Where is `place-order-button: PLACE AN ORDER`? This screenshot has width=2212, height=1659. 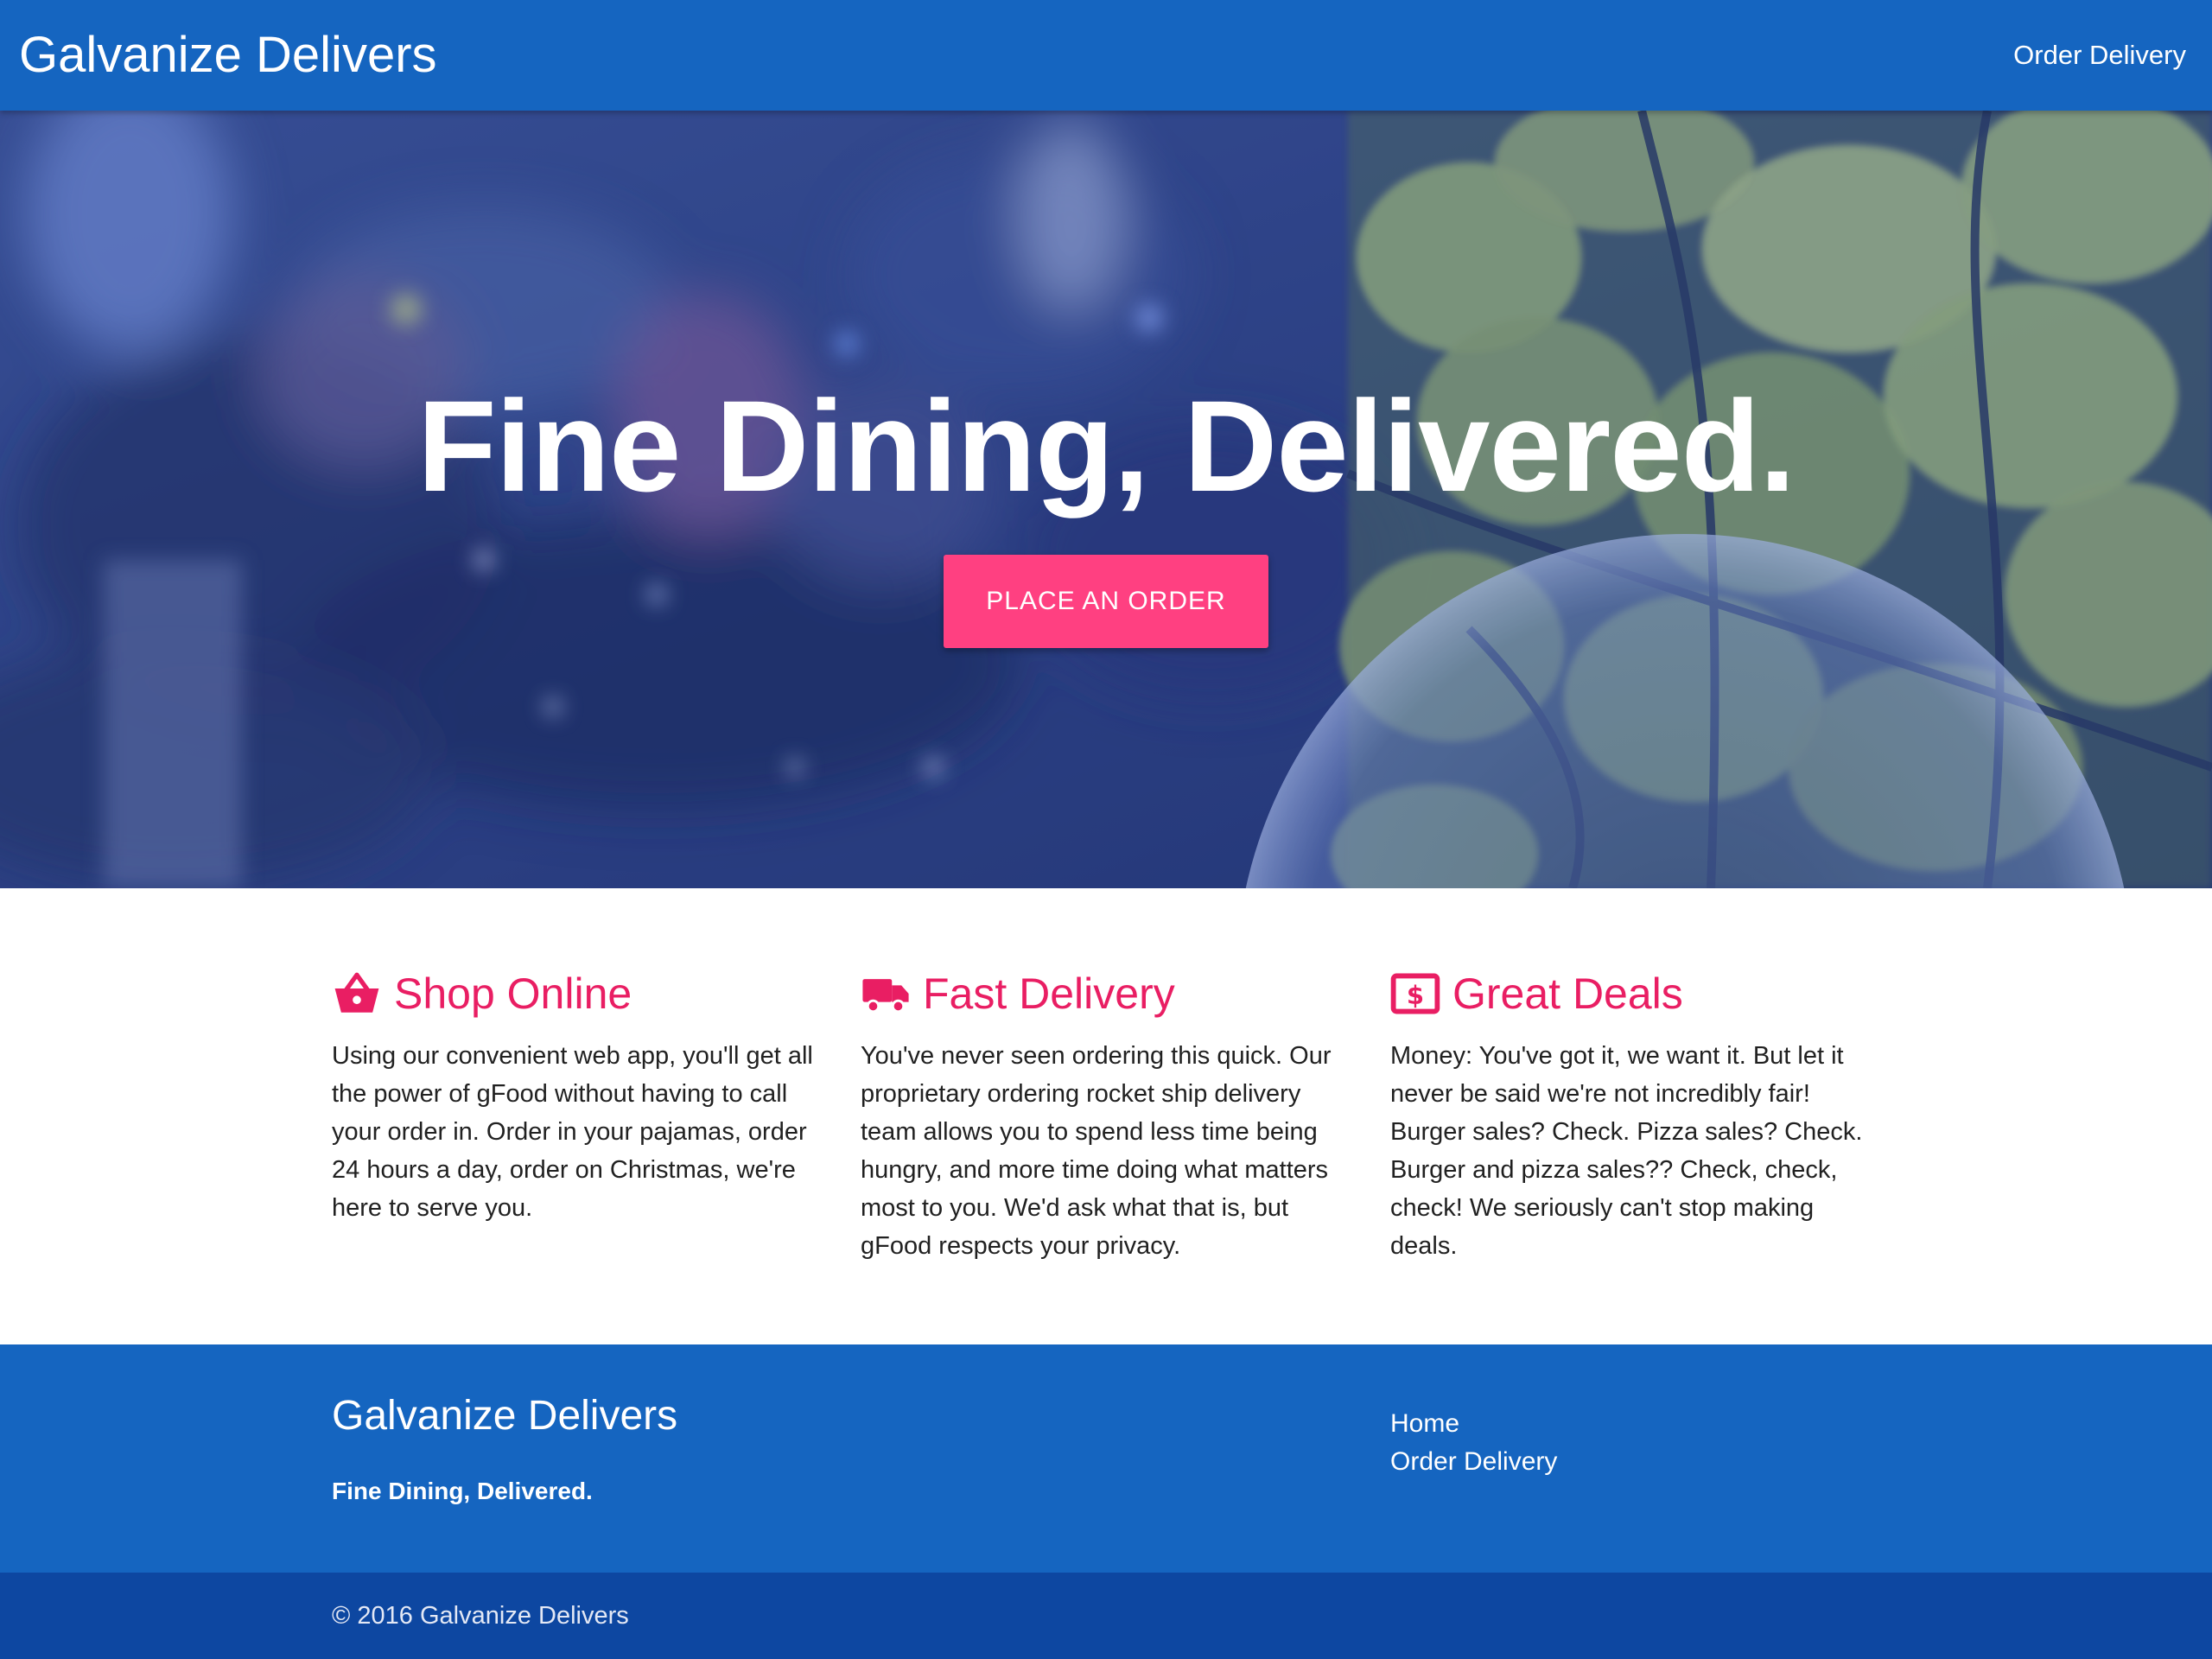
place-order-button: PLACE AN ORDER is located at coordinates (1106, 601).